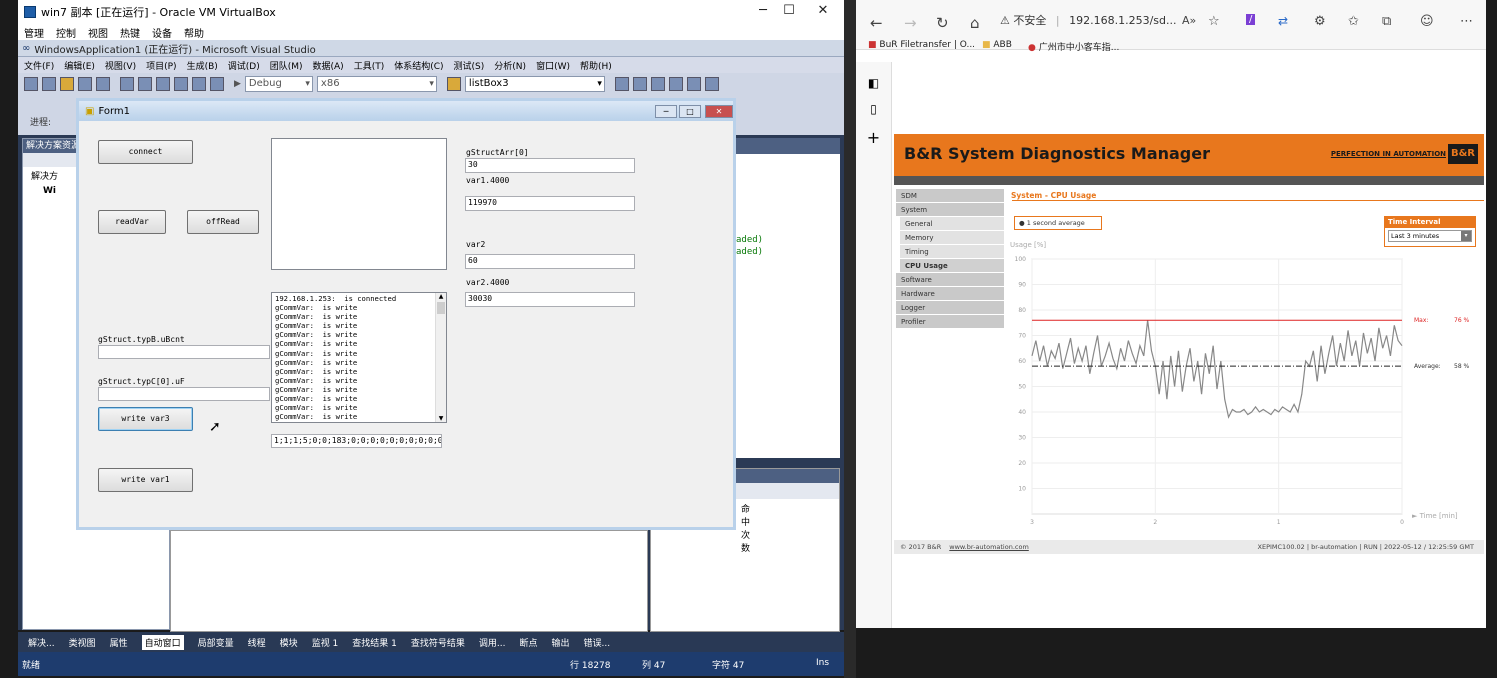  What do you see at coordinates (823, 10) in the screenshot?
I see `close-icon: ✕` at bounding box center [823, 10].